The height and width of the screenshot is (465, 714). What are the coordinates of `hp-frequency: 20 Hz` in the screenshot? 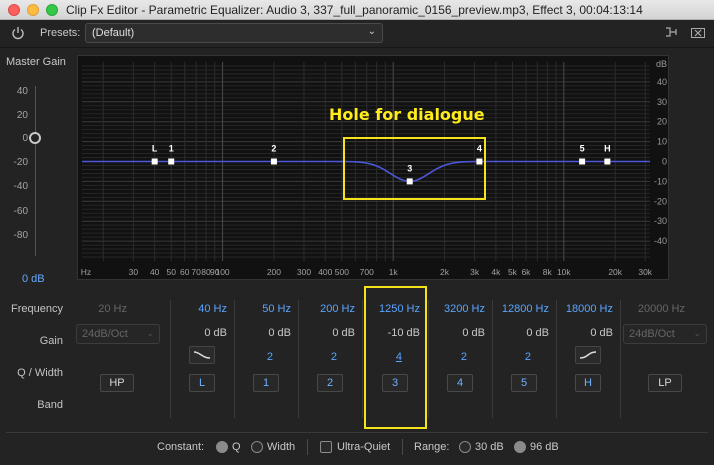 It's located at (112, 309).